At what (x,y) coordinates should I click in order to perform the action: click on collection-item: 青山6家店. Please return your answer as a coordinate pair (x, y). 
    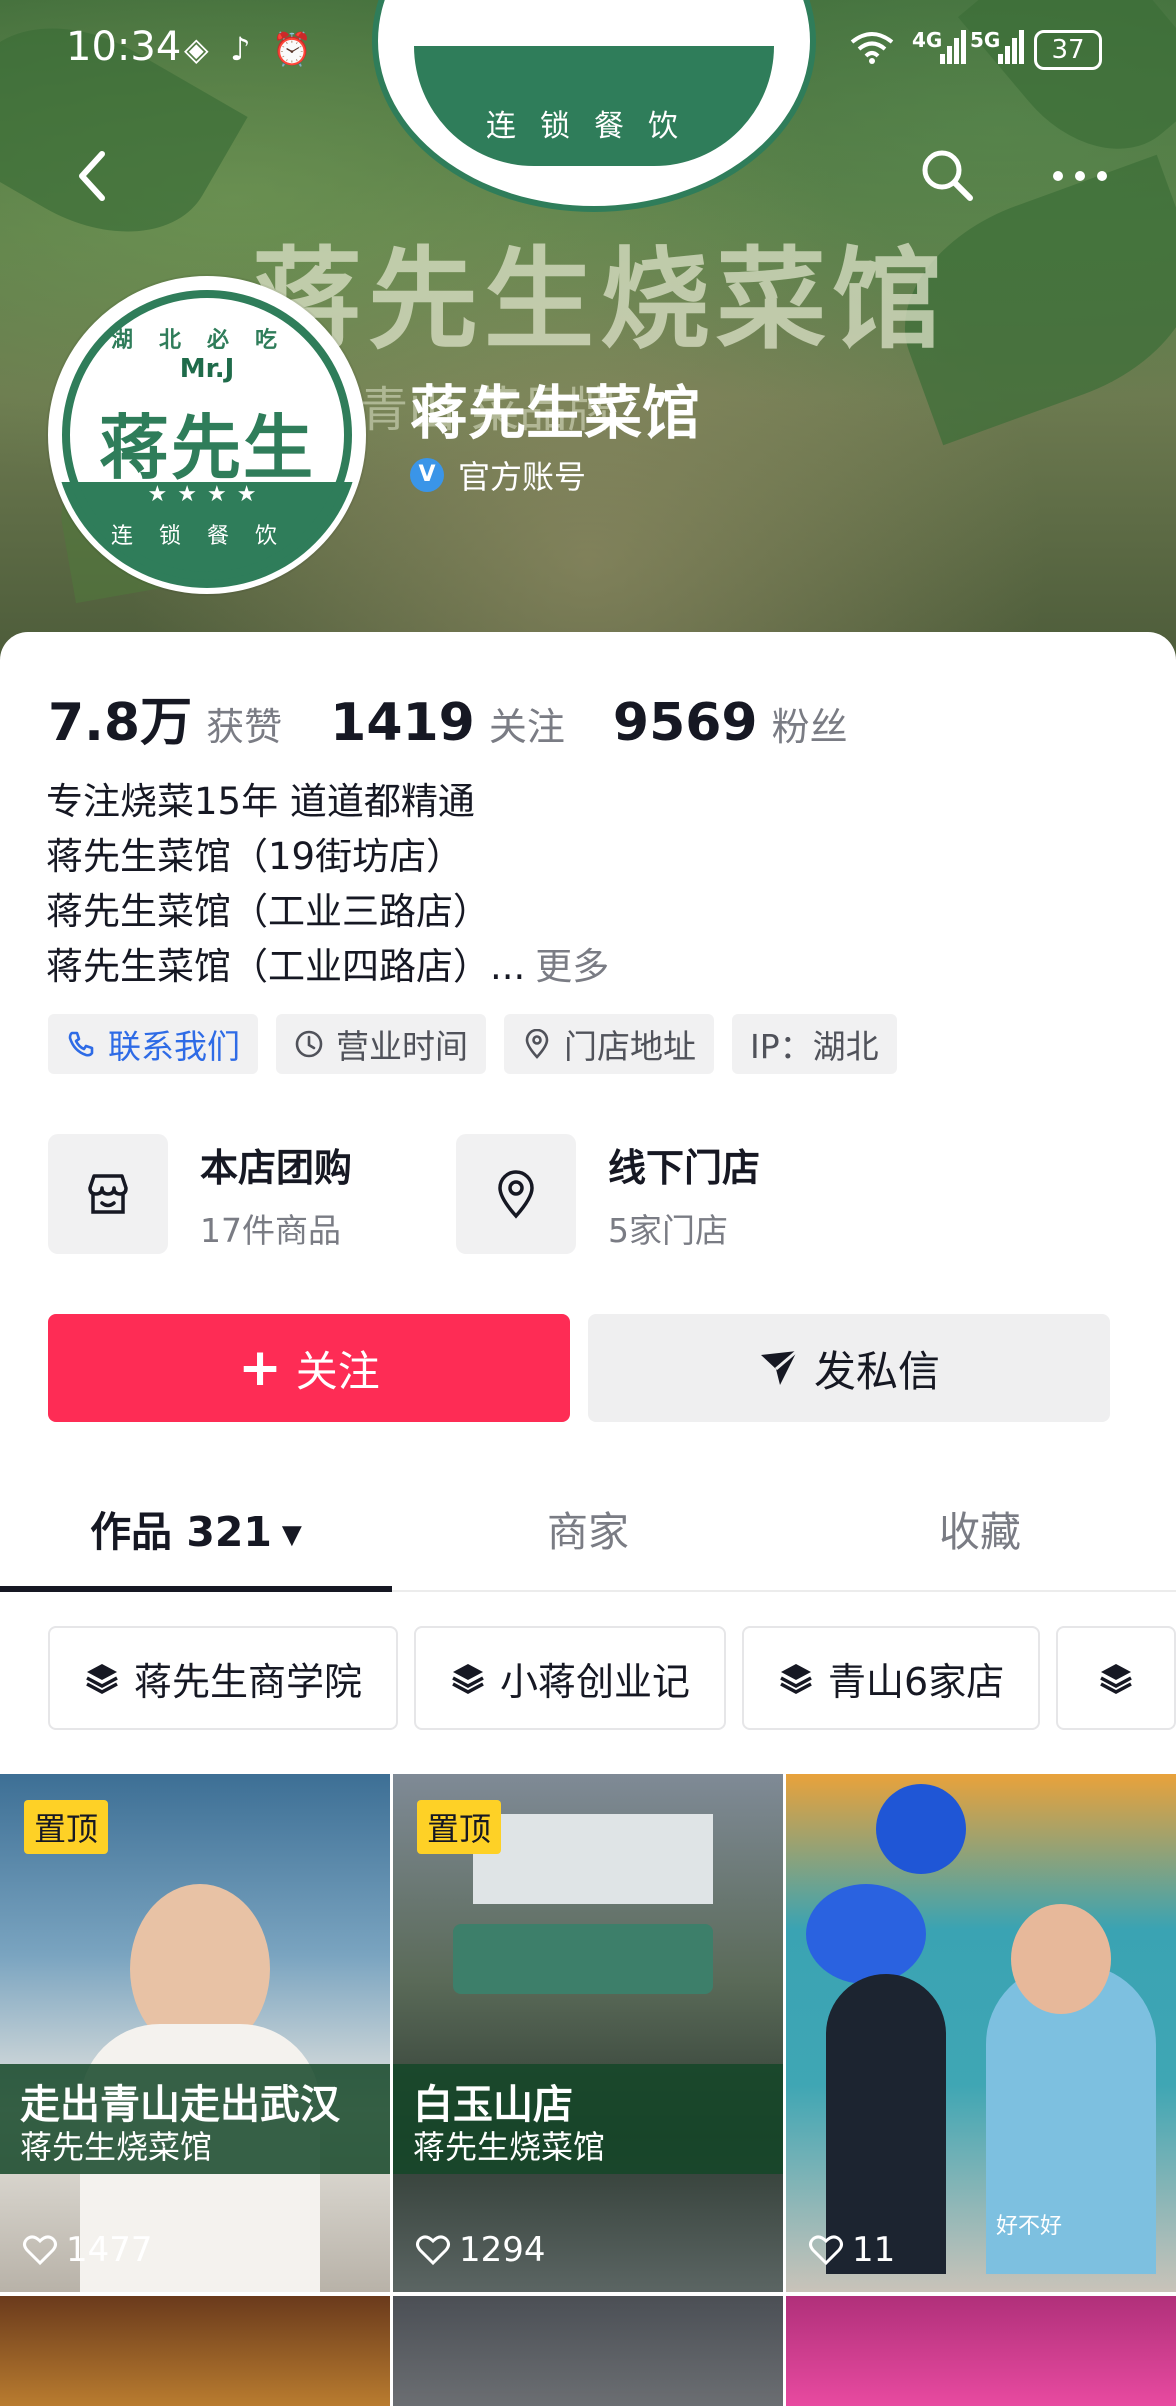
    Looking at the image, I should click on (891, 1678).